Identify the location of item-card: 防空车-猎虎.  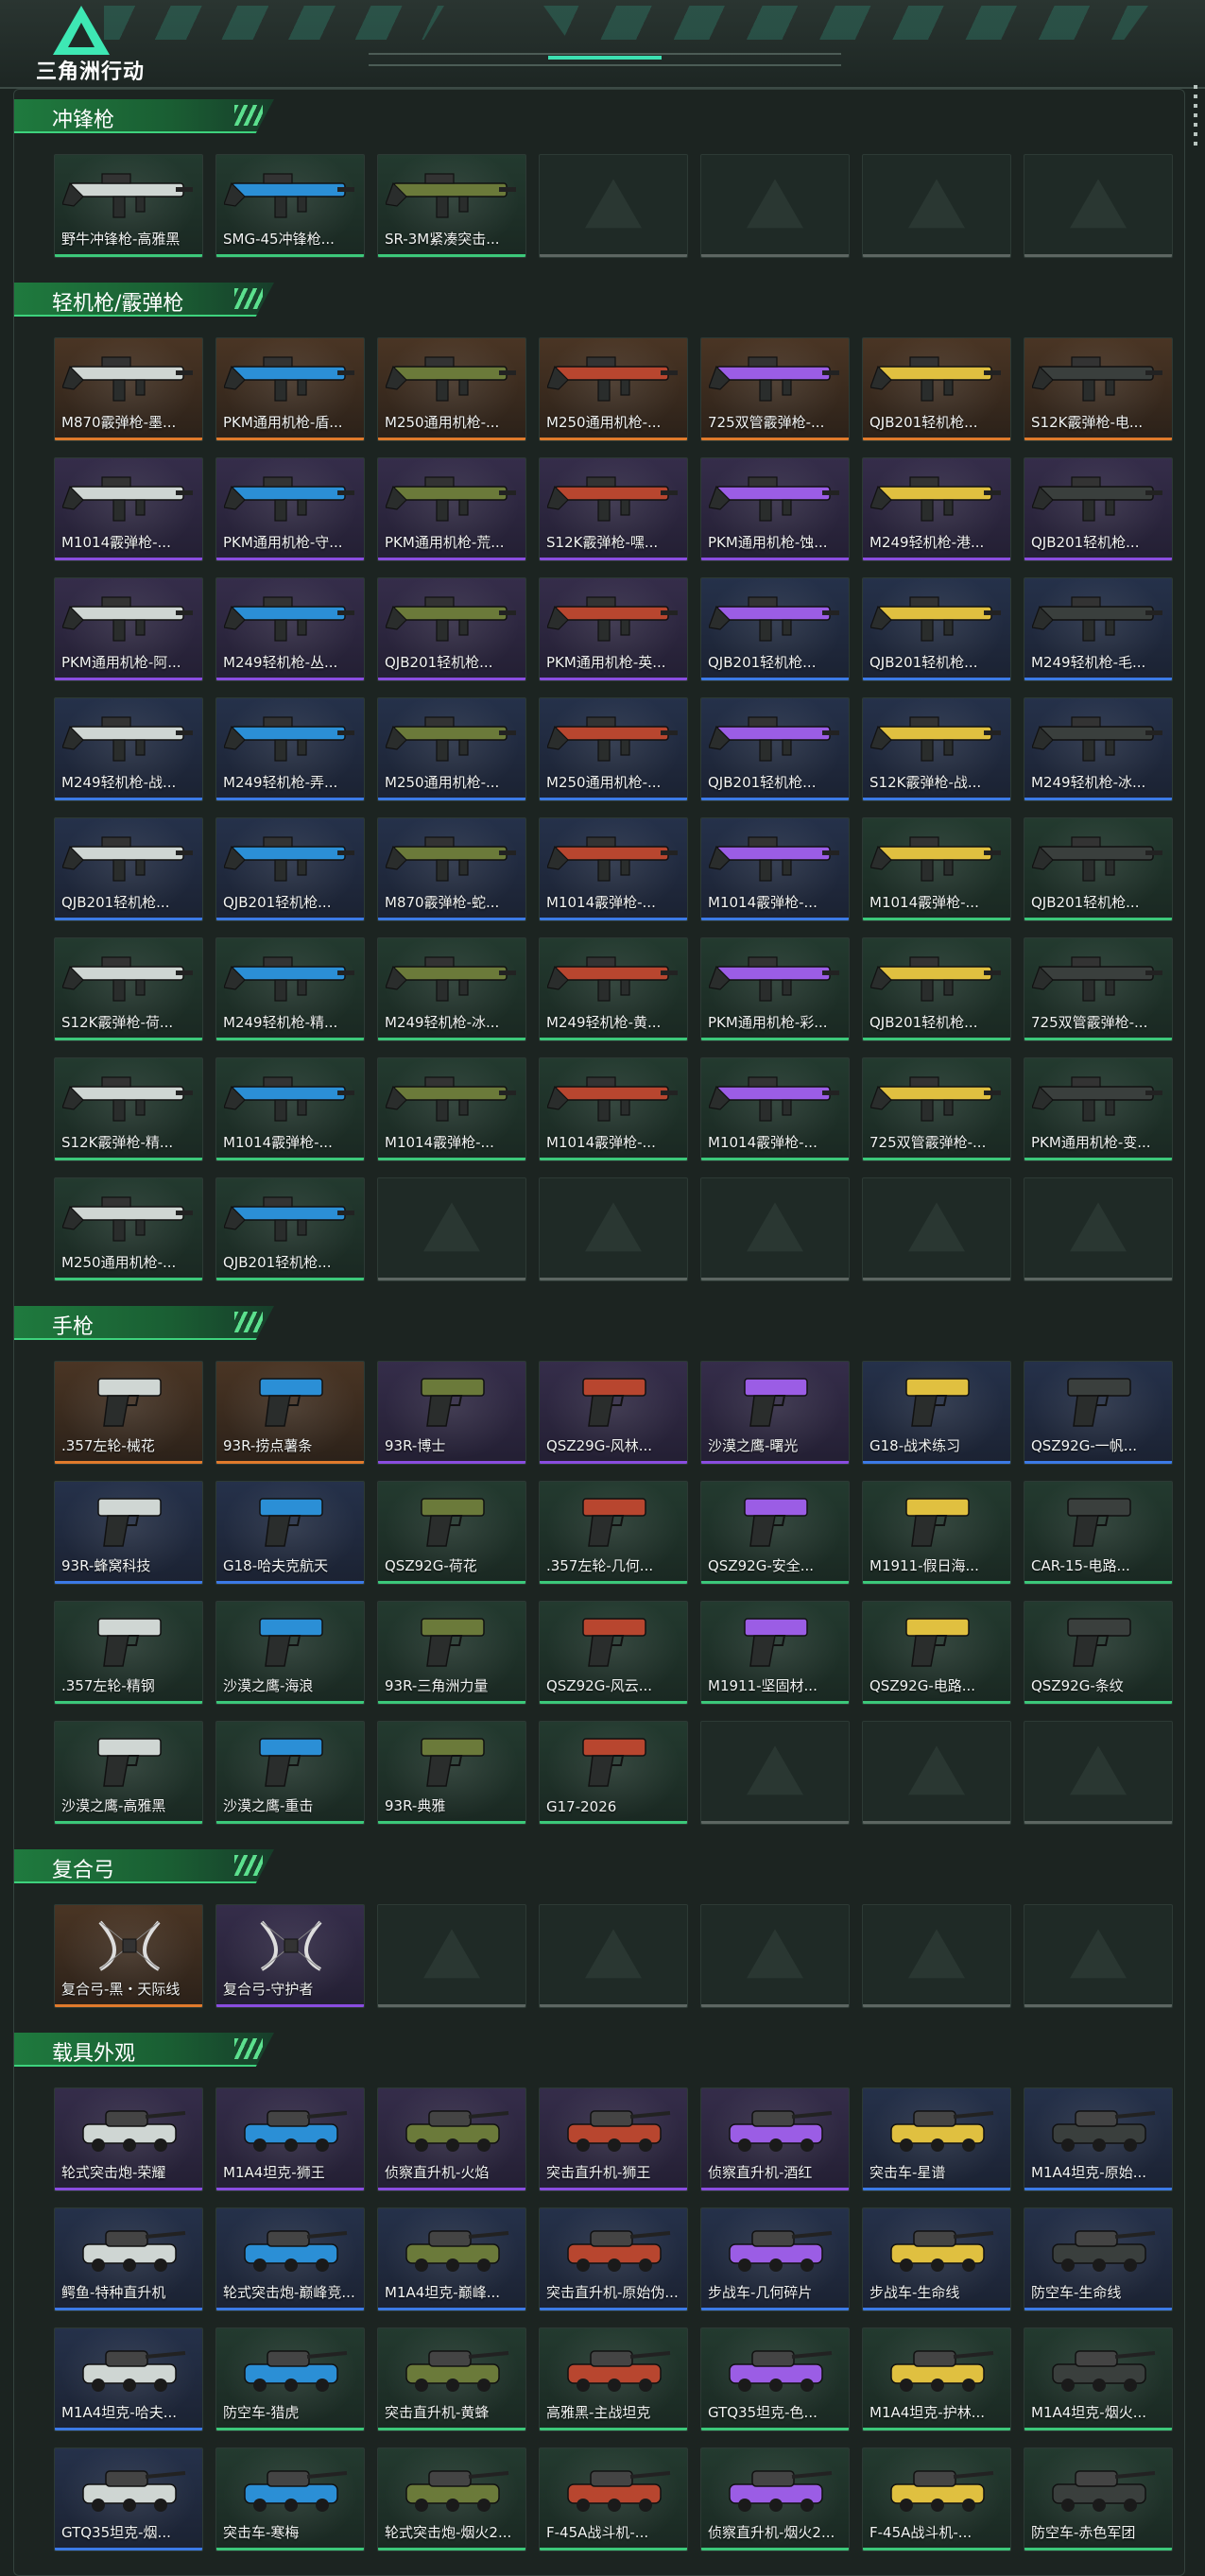
(290, 2379).